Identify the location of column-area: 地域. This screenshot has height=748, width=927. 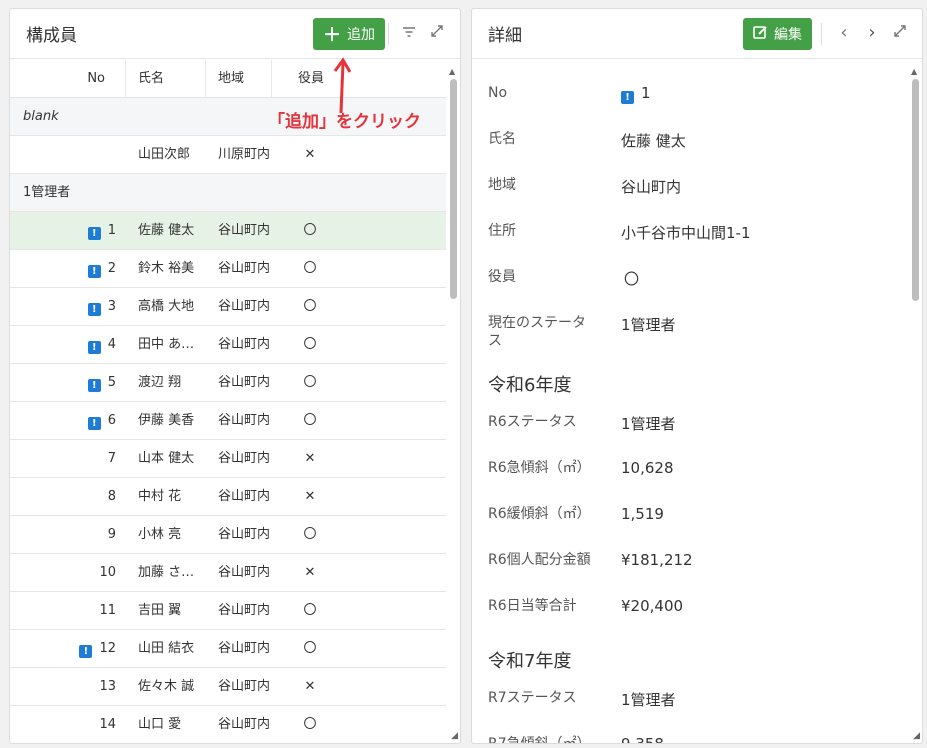
(239, 79).